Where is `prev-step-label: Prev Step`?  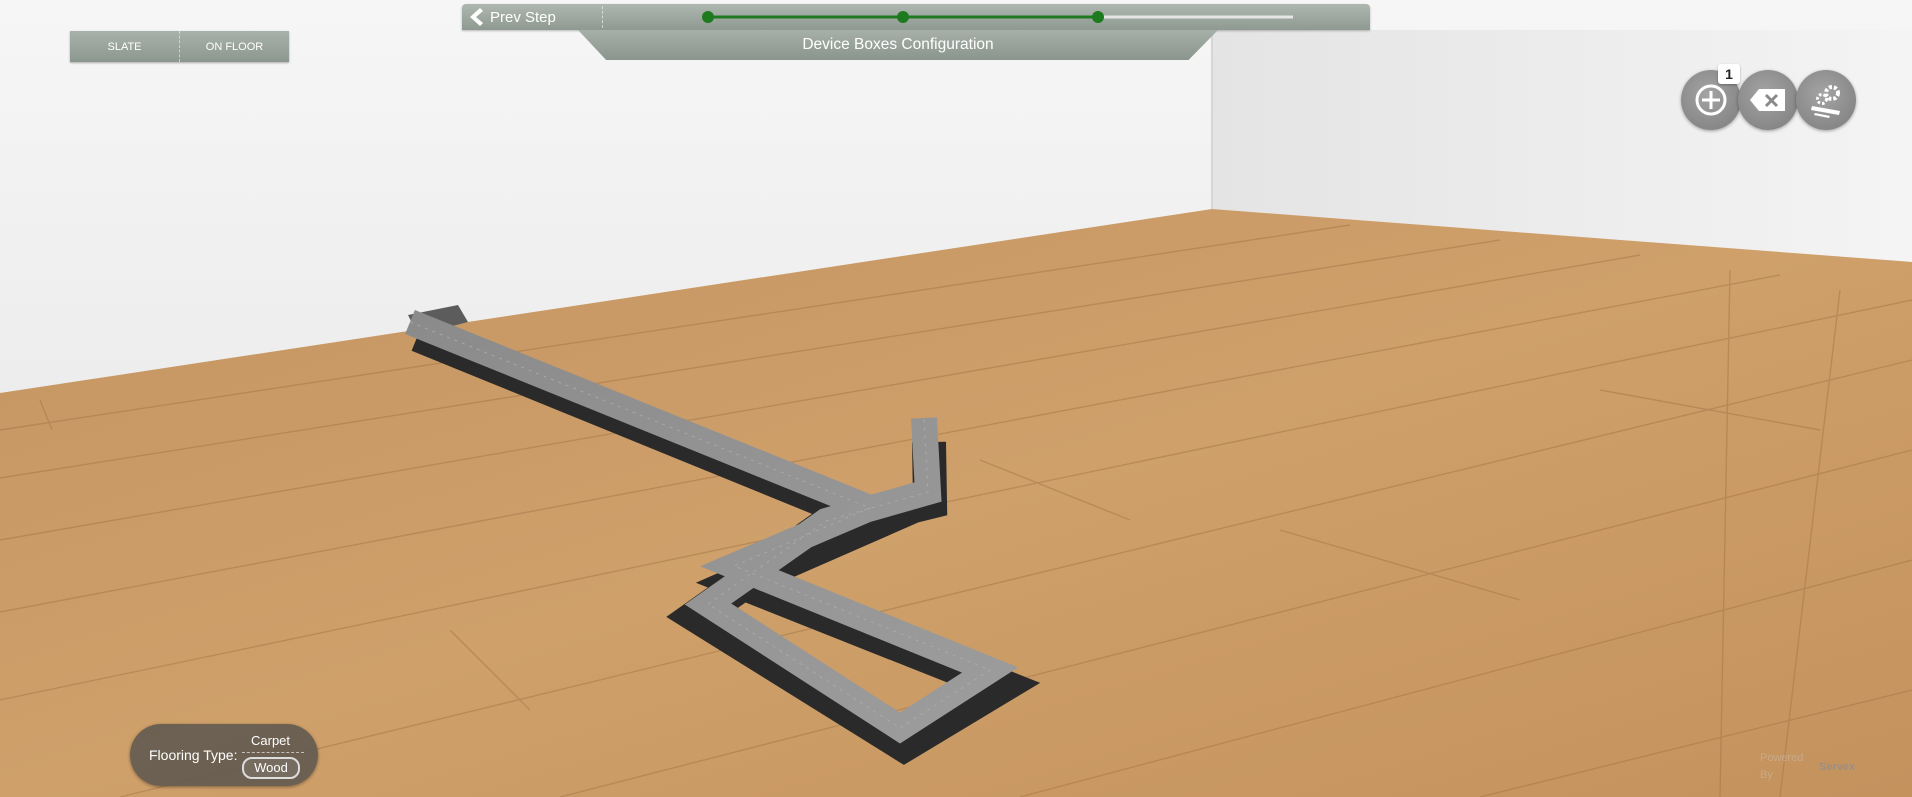
prev-step-label: Prev Step is located at coordinates (523, 17).